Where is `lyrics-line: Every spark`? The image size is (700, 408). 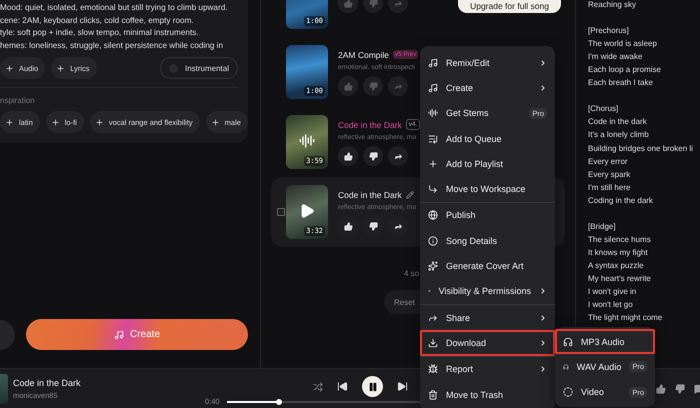 lyrics-line: Every spark is located at coordinates (610, 174).